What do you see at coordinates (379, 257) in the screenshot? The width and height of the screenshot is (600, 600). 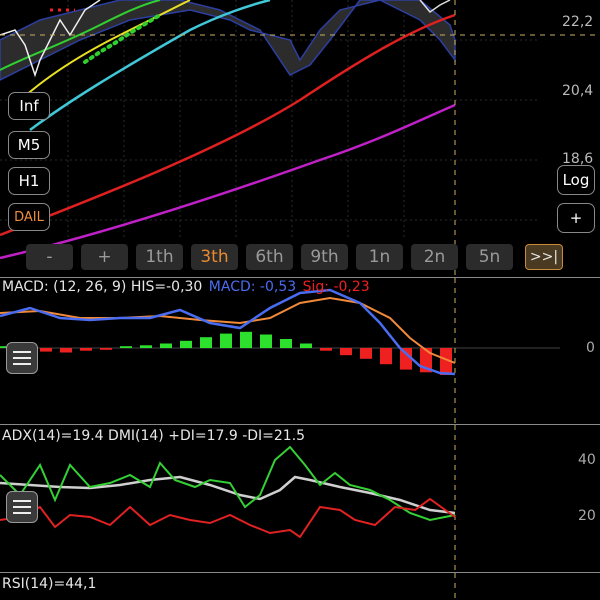 I see `range-1n-button: 1n` at bounding box center [379, 257].